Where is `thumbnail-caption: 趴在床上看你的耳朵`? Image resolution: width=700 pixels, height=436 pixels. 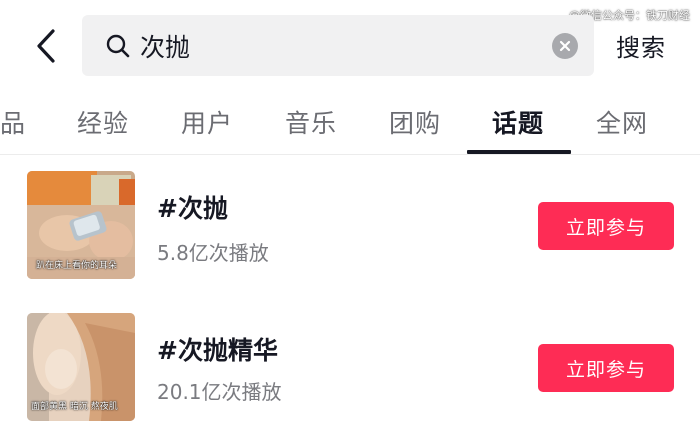 thumbnail-caption: 趴在床上看你的耳朵 is located at coordinates (77, 266).